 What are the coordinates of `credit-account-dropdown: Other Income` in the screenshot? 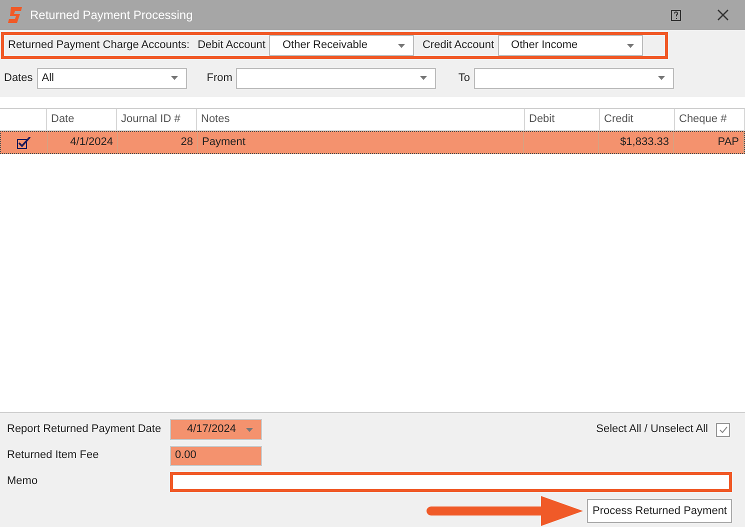 It's located at (571, 45).